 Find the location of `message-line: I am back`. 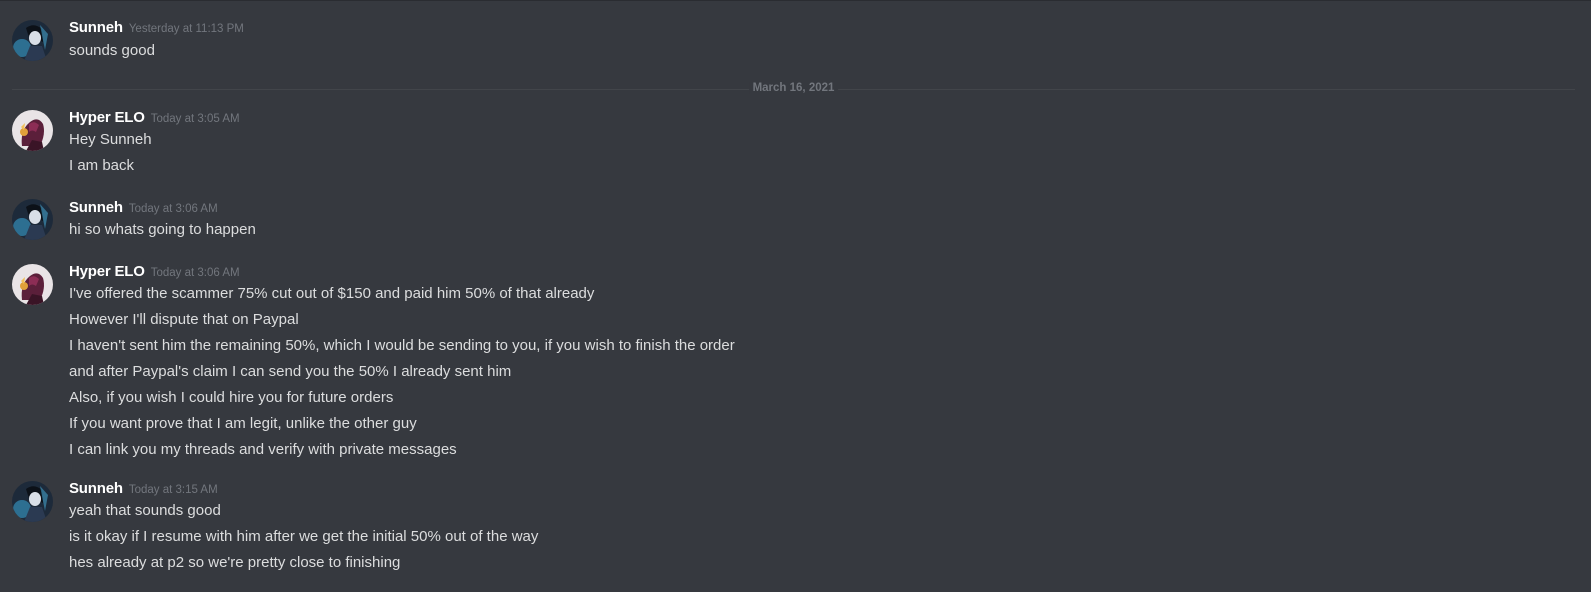

message-line: I am back is located at coordinates (102, 165).